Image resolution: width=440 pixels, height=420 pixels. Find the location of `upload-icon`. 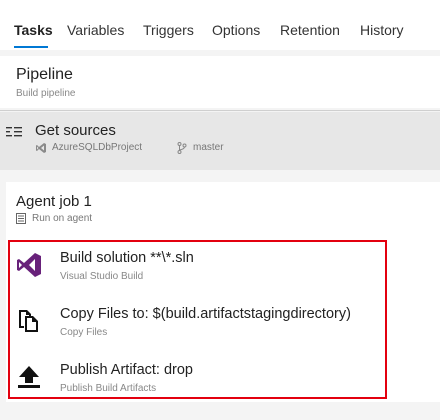

upload-icon is located at coordinates (29, 377).